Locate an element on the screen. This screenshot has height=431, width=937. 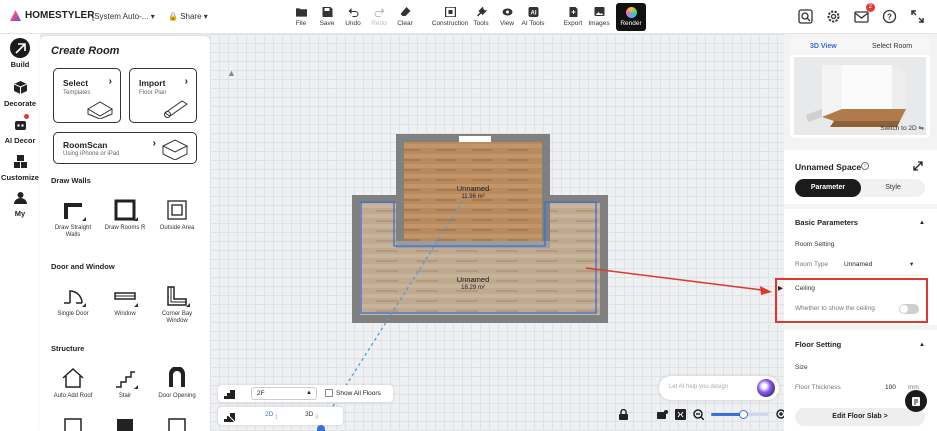
help-icon: ? is located at coordinates (889, 16).